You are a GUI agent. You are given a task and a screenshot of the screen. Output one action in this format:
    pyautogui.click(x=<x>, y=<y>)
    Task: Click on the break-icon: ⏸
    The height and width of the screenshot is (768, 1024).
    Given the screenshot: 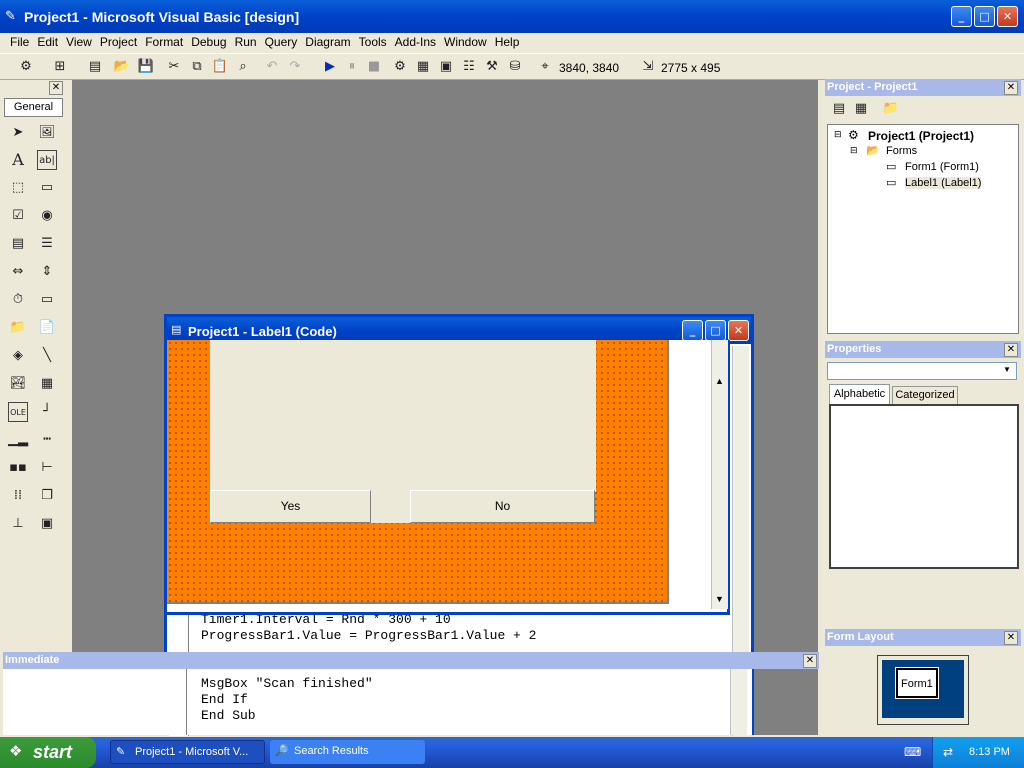 What is the action you would take?
    pyautogui.click(x=352, y=67)
    